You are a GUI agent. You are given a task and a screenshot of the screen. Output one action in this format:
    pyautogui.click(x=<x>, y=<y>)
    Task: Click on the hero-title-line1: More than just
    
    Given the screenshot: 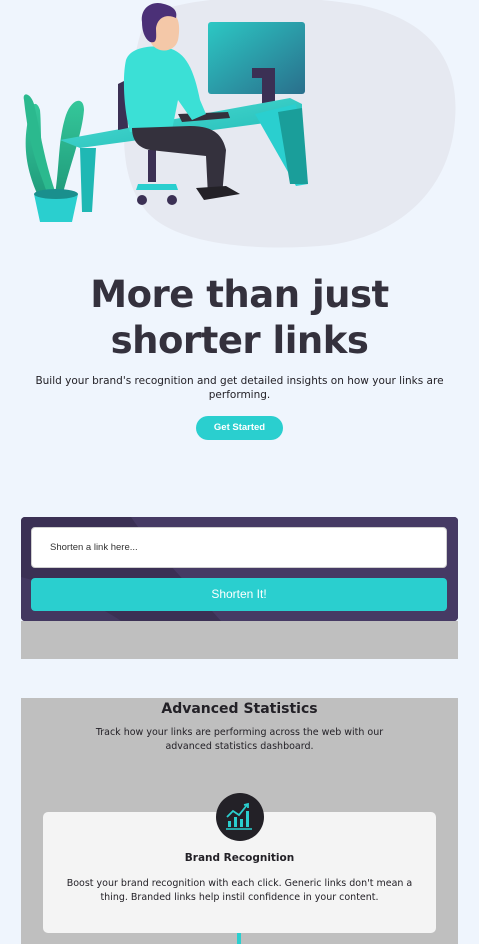 What is the action you would take?
    pyautogui.click(x=239, y=294)
    